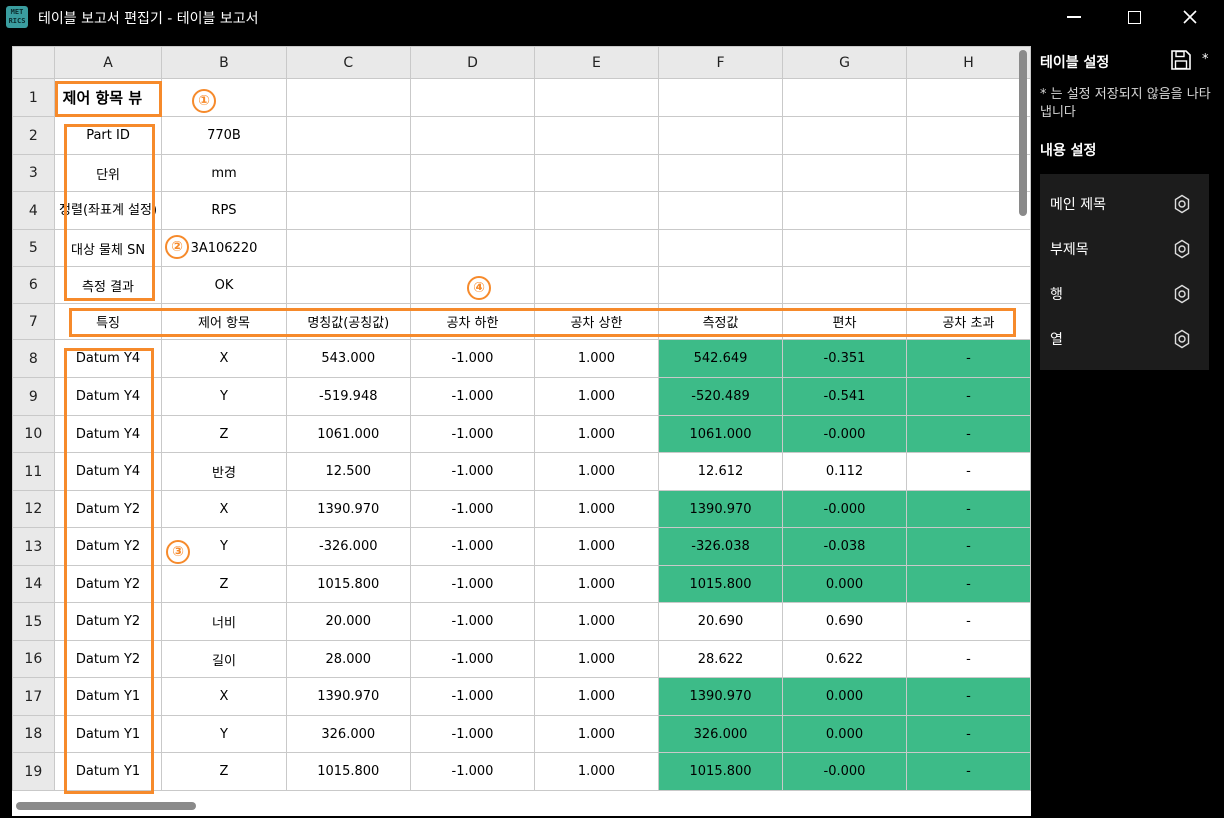  I want to click on grid-cell: 326.000, so click(348, 734).